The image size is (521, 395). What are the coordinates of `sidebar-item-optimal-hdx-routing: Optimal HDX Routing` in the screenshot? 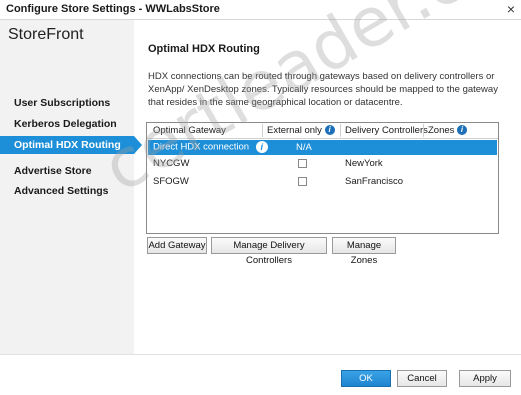 It's located at (71, 145).